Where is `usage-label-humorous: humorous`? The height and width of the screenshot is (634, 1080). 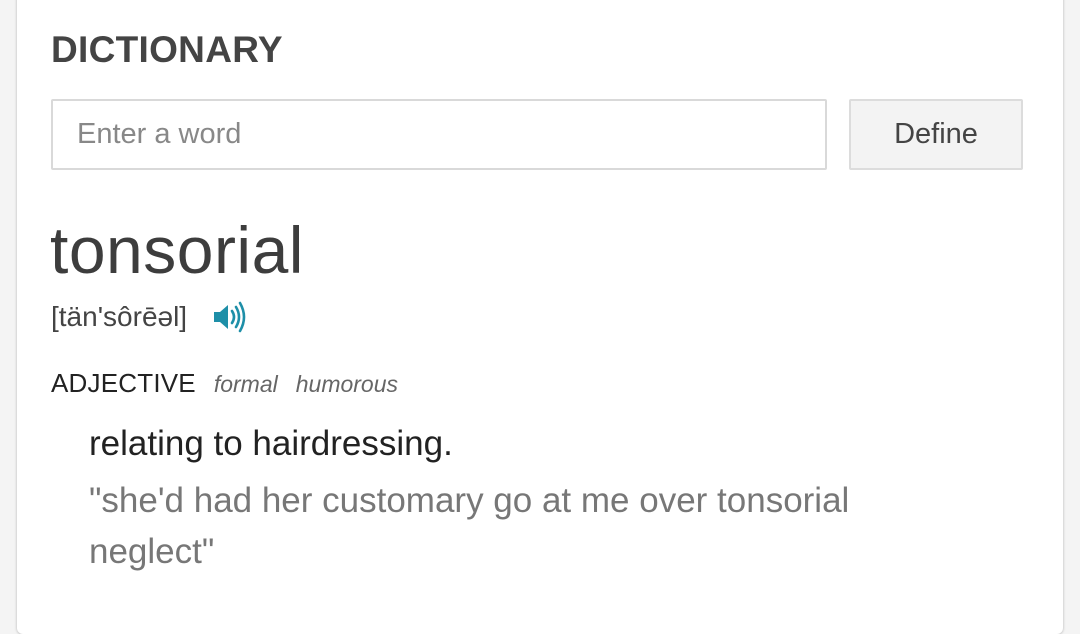
usage-label-humorous: humorous is located at coordinates (347, 384).